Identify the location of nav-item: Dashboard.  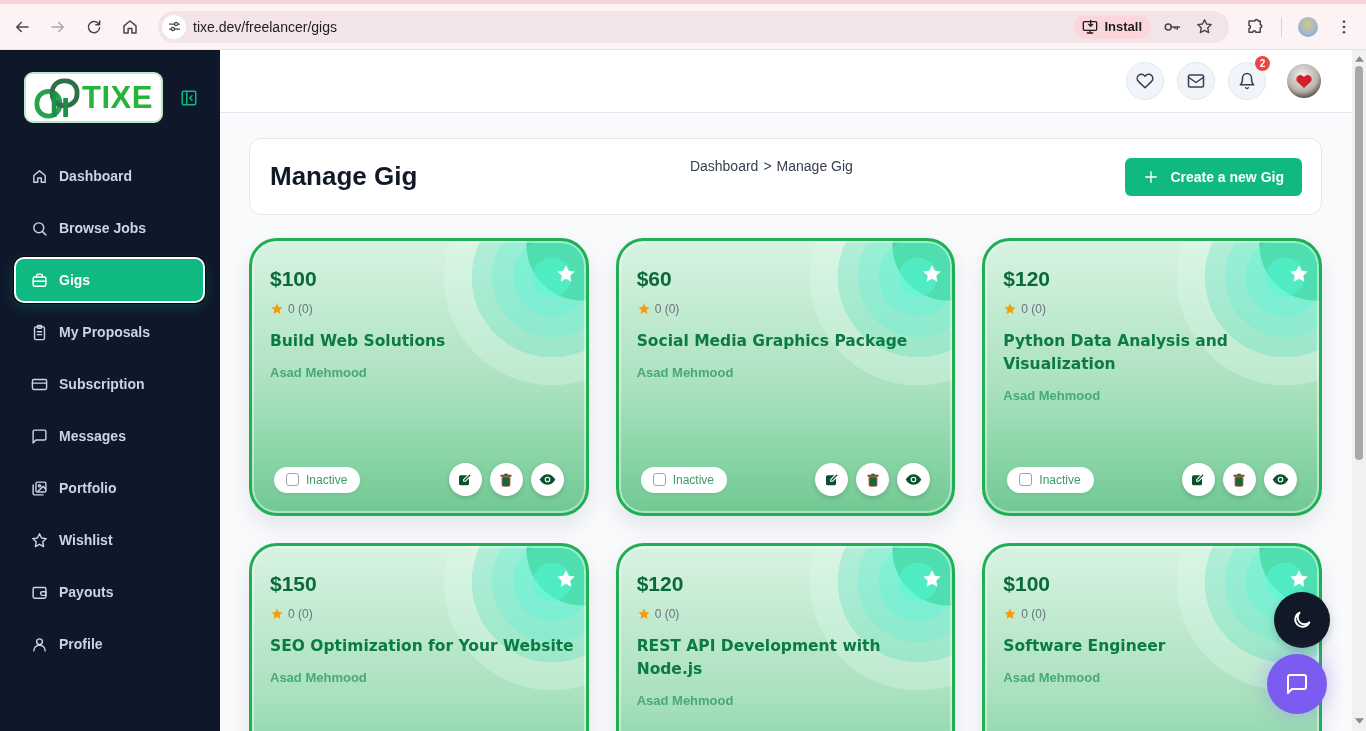
(109, 176).